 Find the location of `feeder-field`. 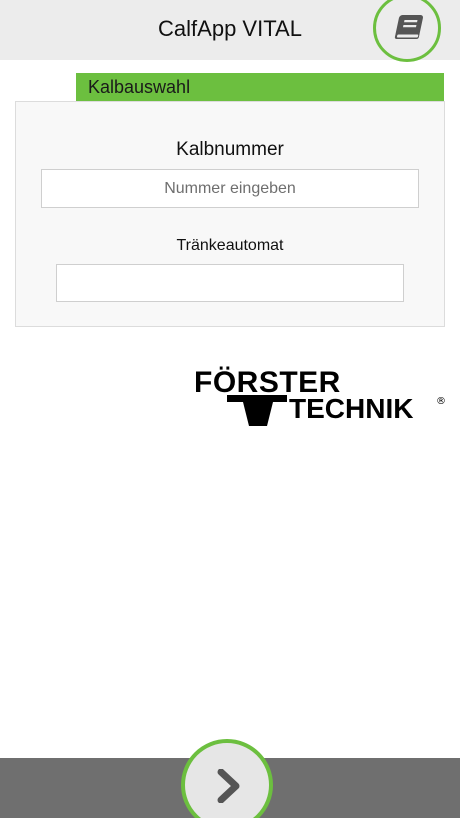

feeder-field is located at coordinates (230, 283).